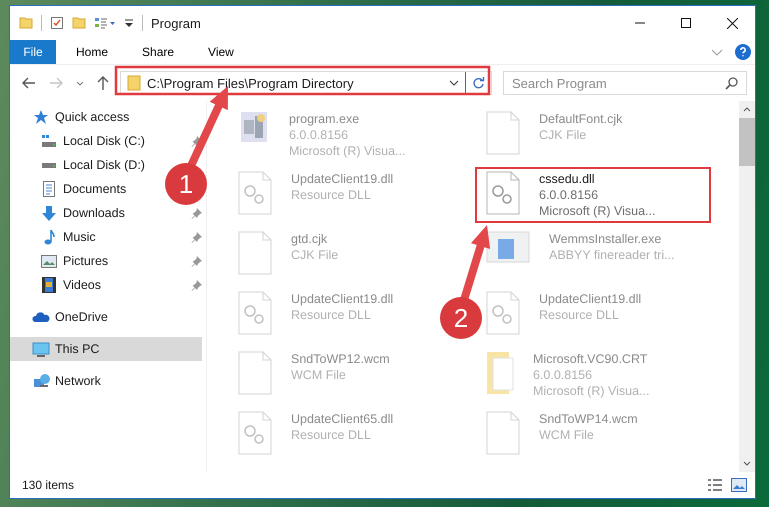  I want to click on file-tab: File, so click(33, 52).